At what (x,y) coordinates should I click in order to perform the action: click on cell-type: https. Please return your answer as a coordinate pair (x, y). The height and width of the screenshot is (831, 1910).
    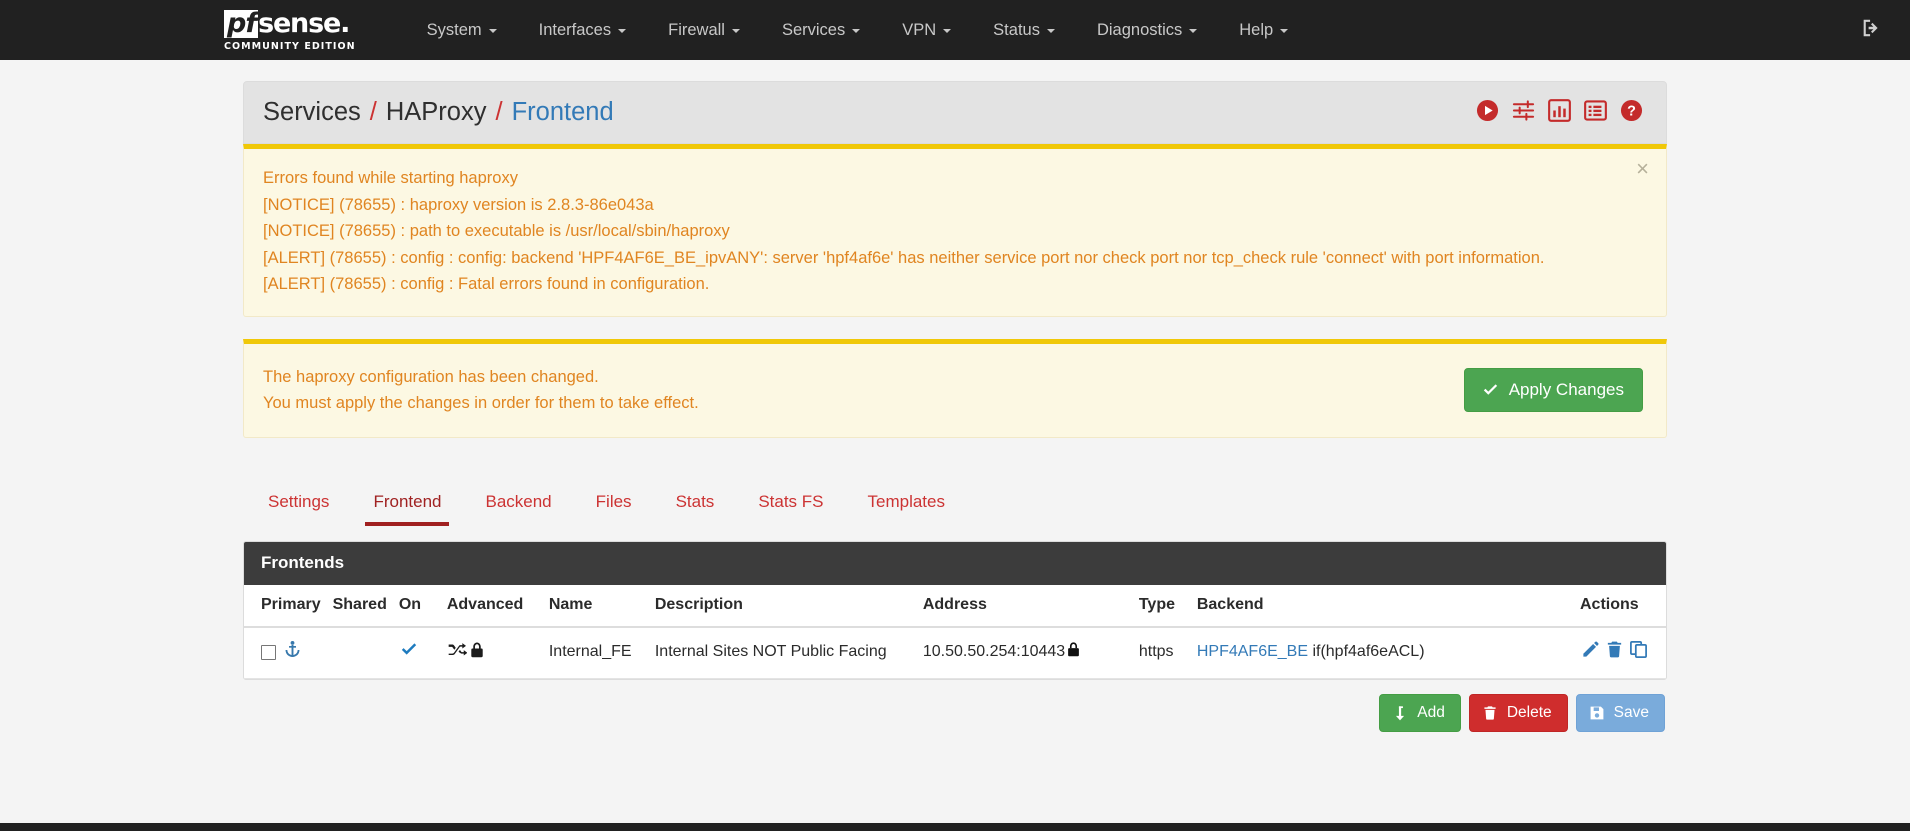
    Looking at the image, I should click on (1161, 652).